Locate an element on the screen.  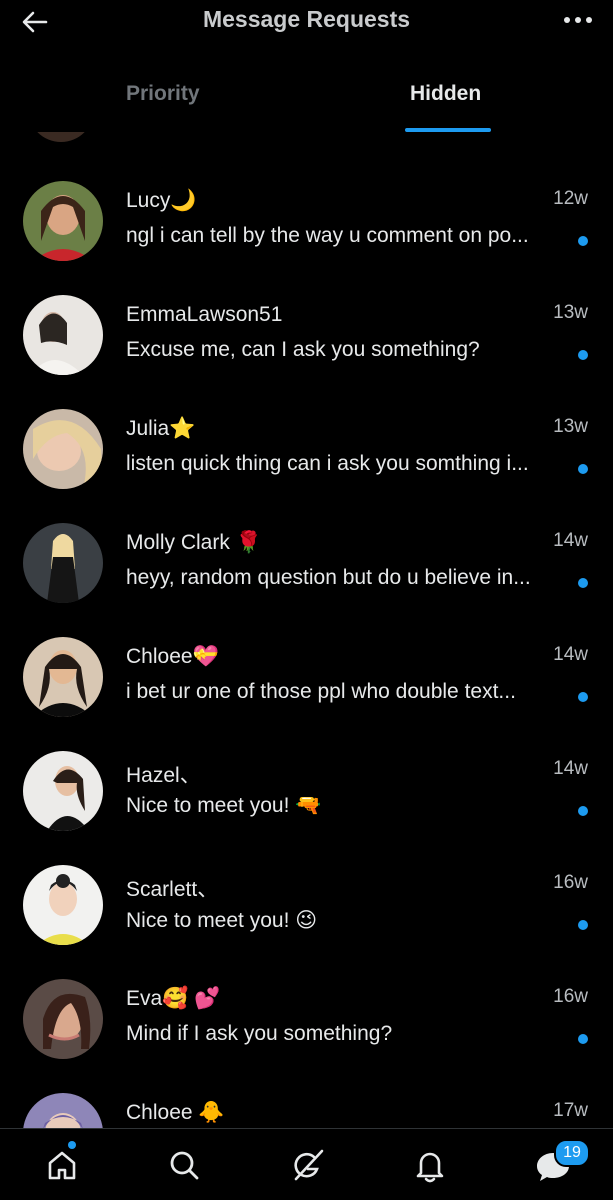
sender-name: Hazel、 is located at coordinates (163, 775).